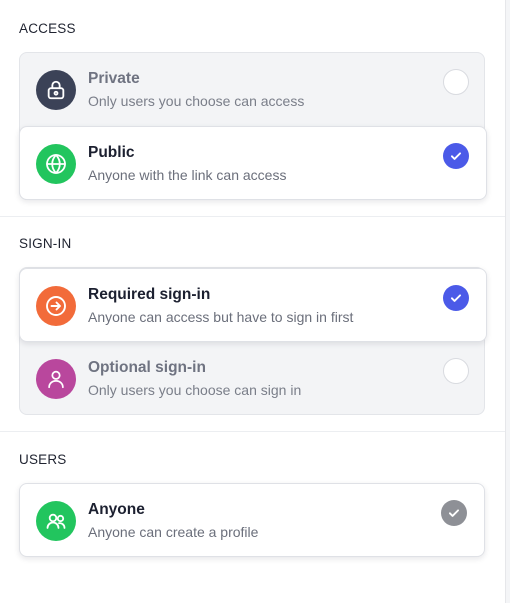 The image size is (510, 603). I want to click on option-private: Private Only users you choose can access, so click(253, 90).